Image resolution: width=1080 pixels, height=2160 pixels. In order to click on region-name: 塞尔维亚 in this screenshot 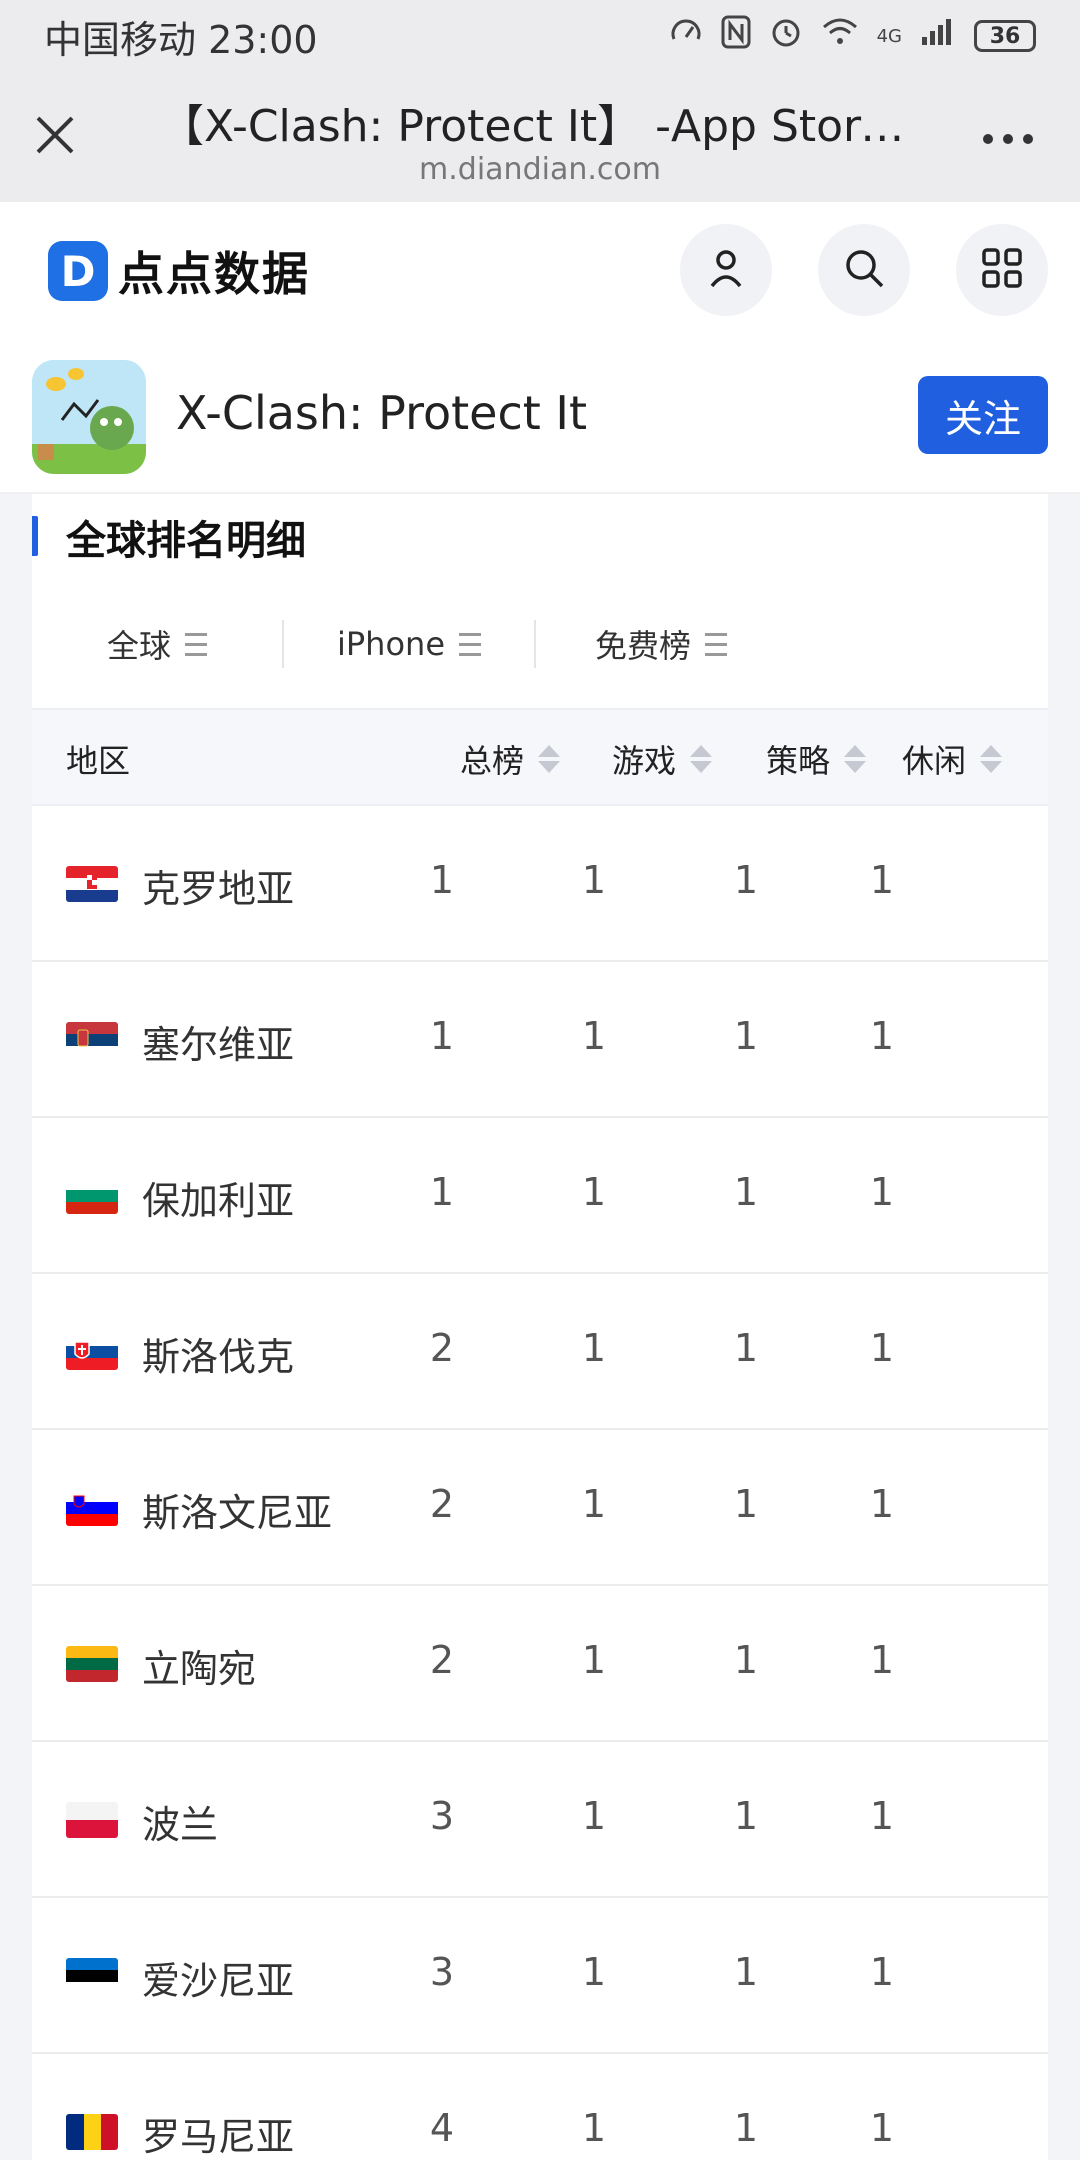, I will do `click(218, 1045)`.